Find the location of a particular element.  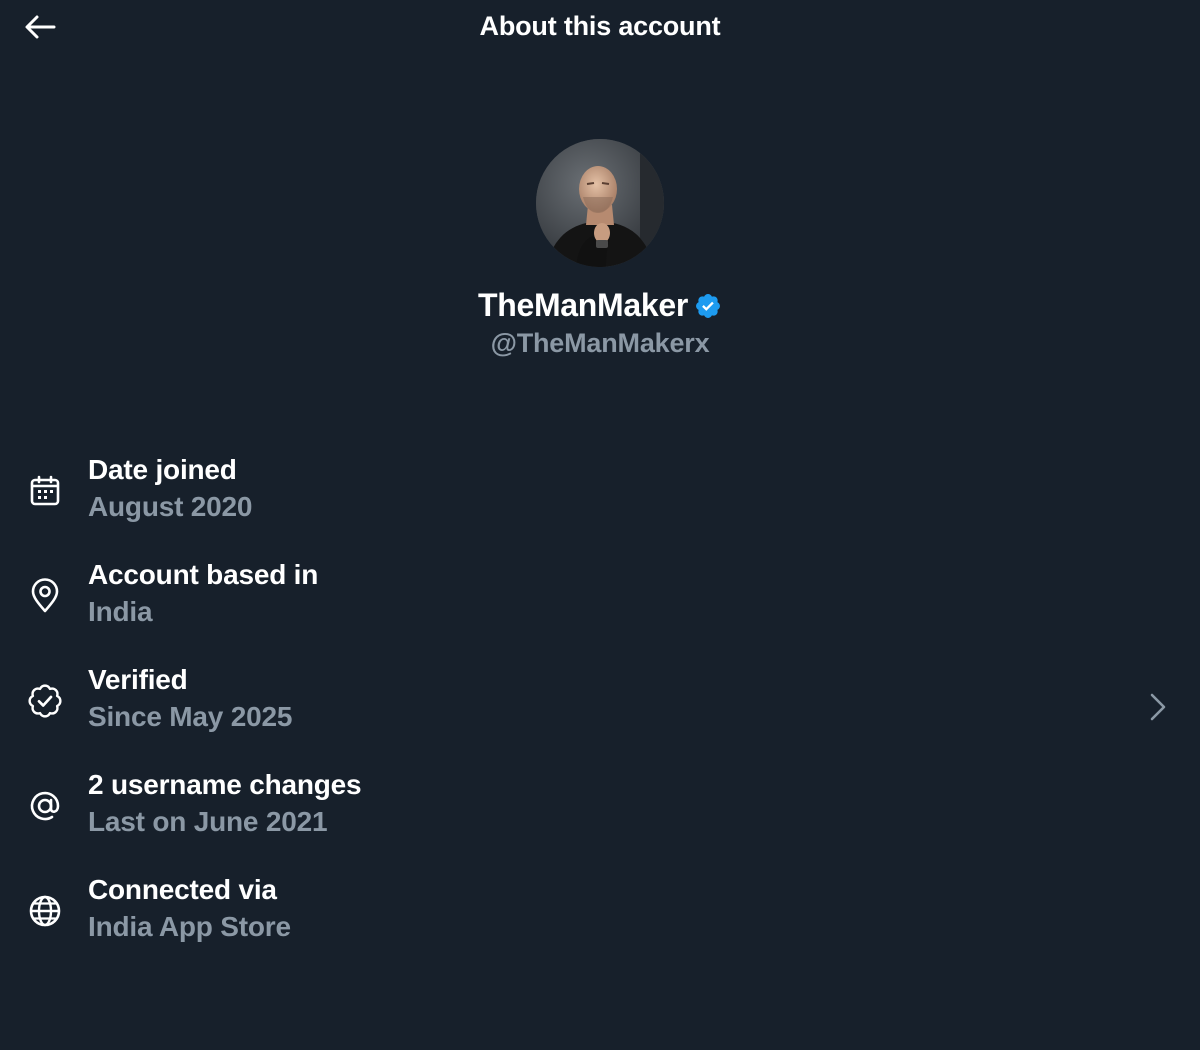

info-value: August 2020 is located at coordinates (170, 506).